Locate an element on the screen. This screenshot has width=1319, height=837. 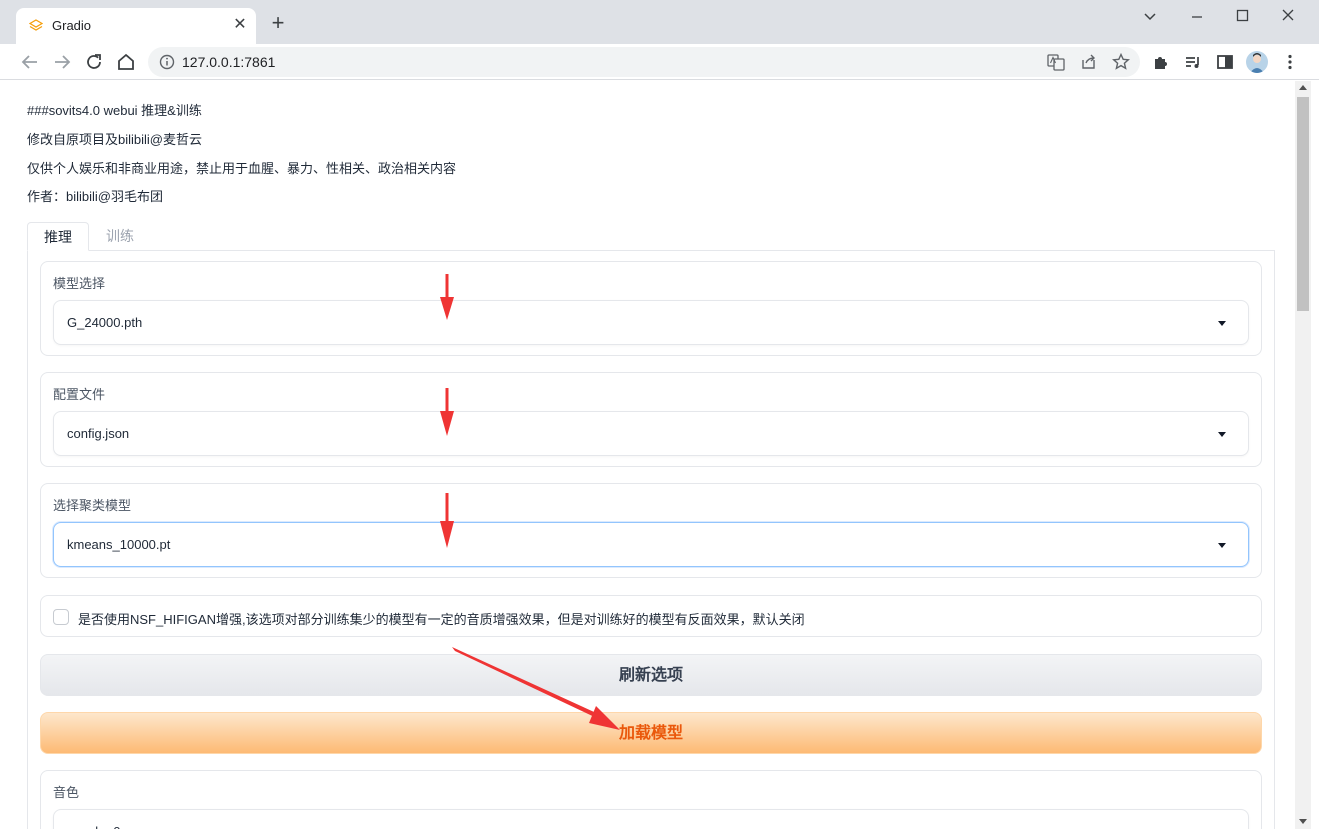
config-file-label: 配置文件 is located at coordinates (79, 394).